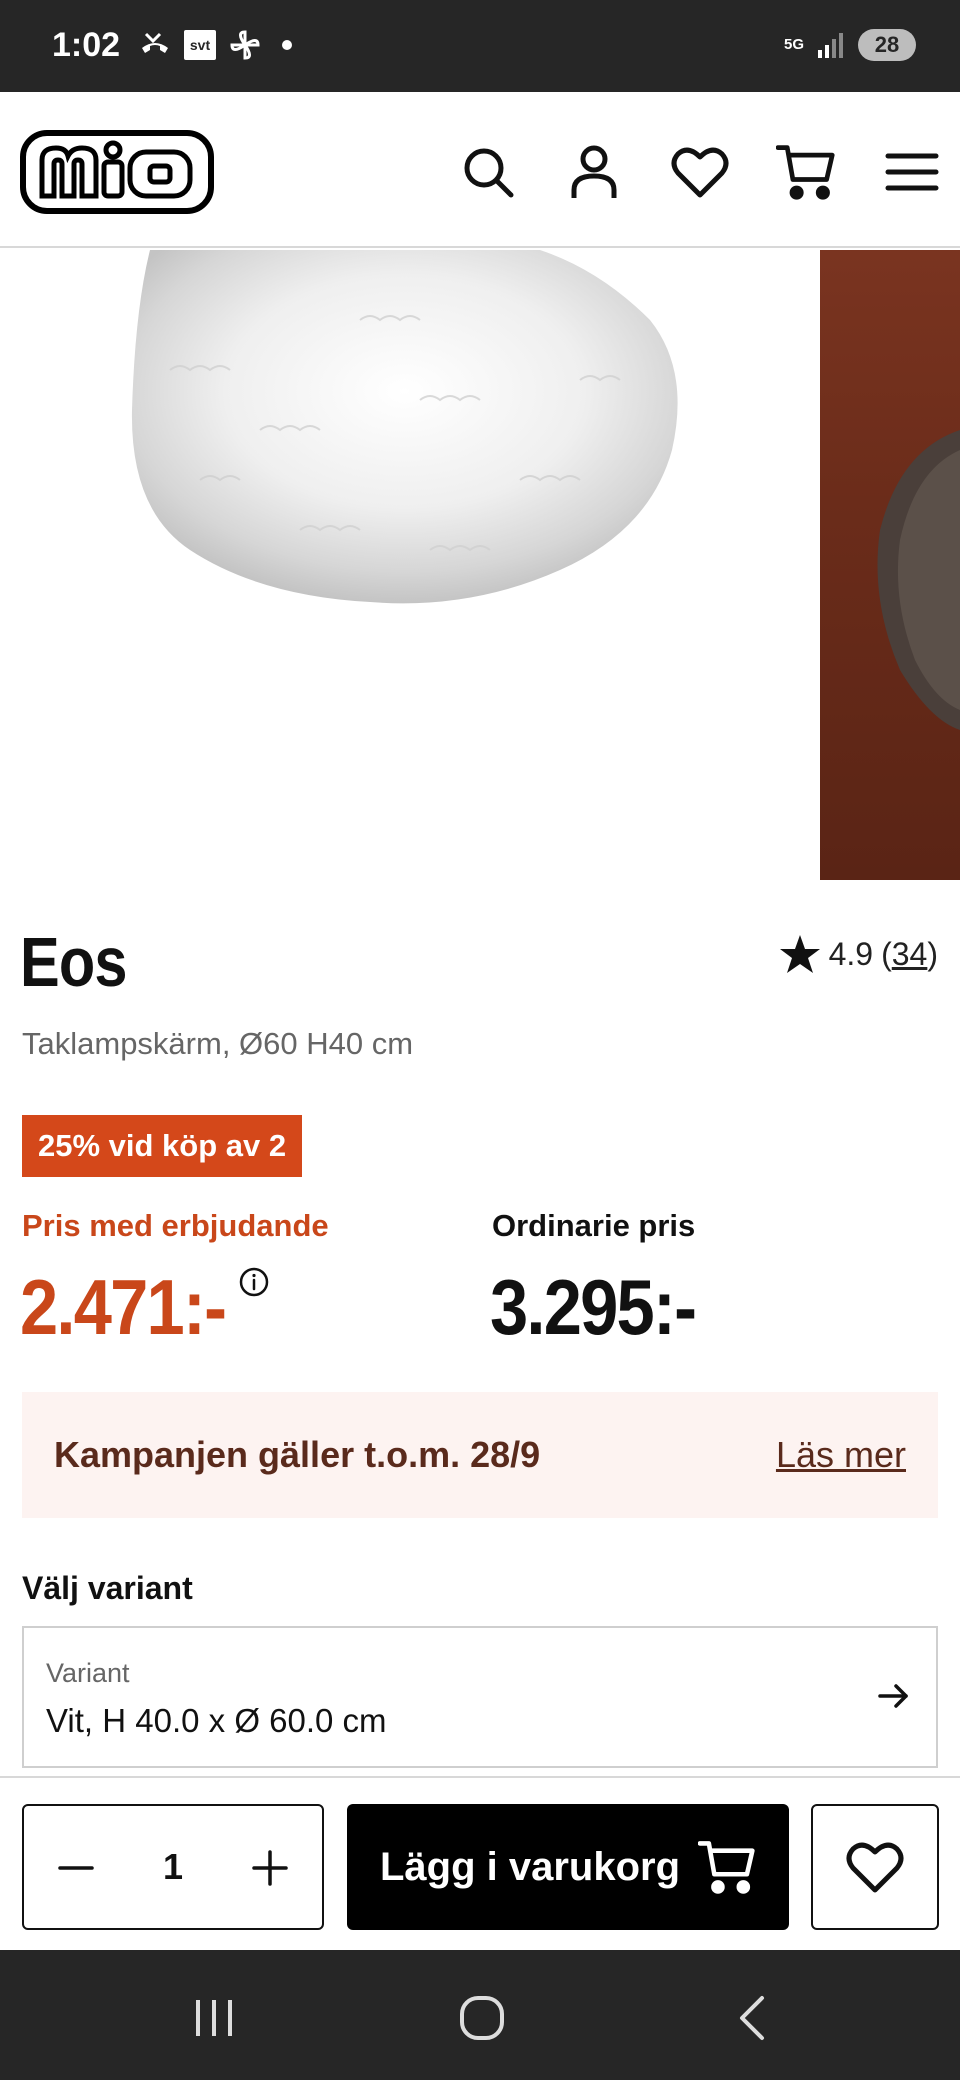  What do you see at coordinates (86, 45) in the screenshot?
I see `status-time: 1:02` at bounding box center [86, 45].